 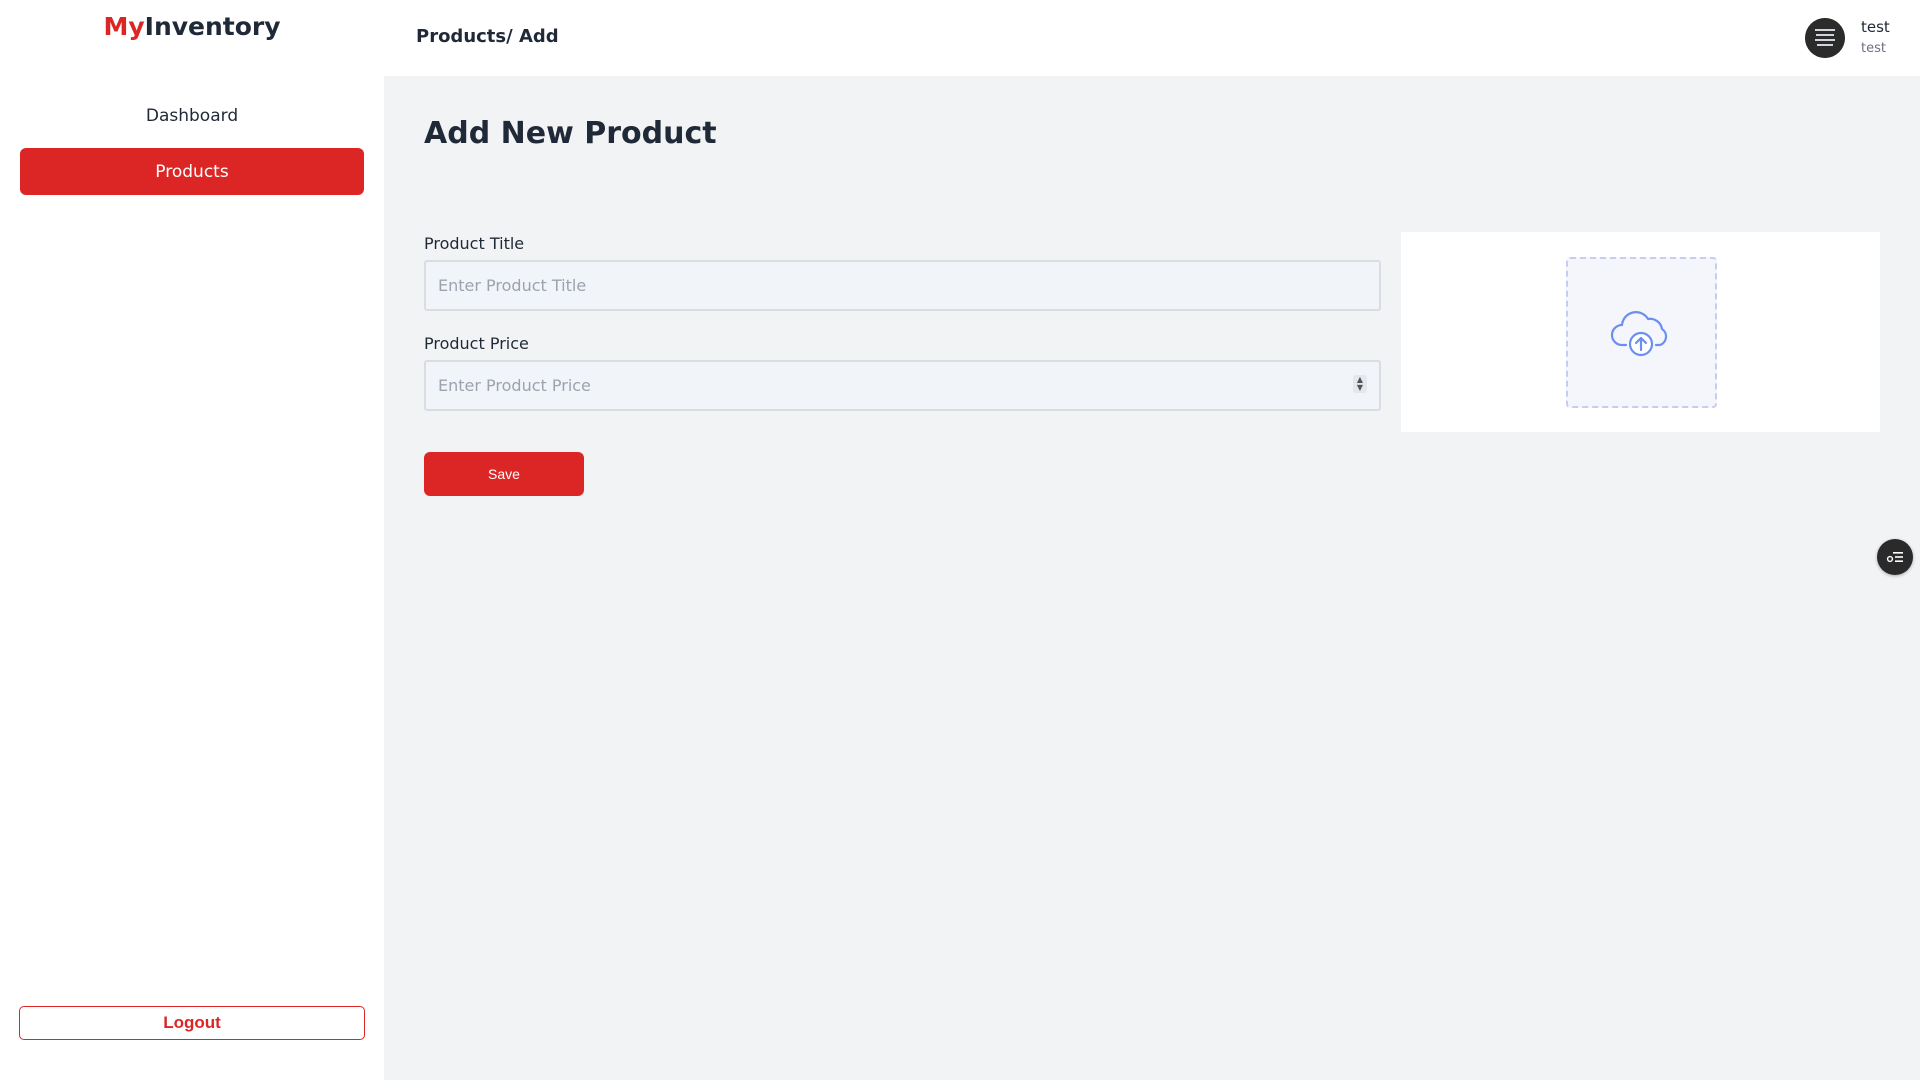 I want to click on list-settings-icon, so click(x=1894, y=557).